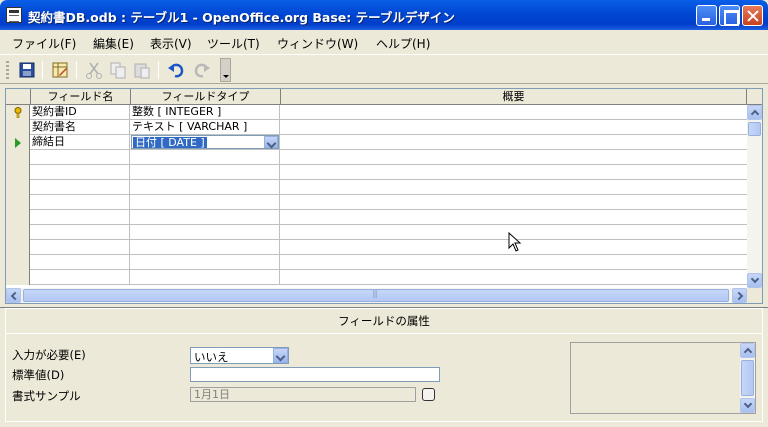 The width and height of the screenshot is (768, 427). I want to click on scroll-left-icon, so click(13, 295).